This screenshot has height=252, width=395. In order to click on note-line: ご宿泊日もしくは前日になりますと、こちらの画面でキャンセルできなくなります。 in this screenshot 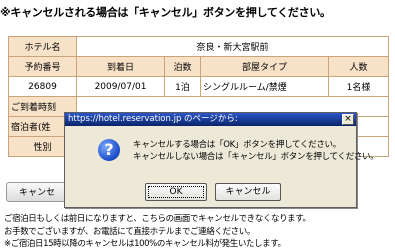, I will do `click(157, 219)`.